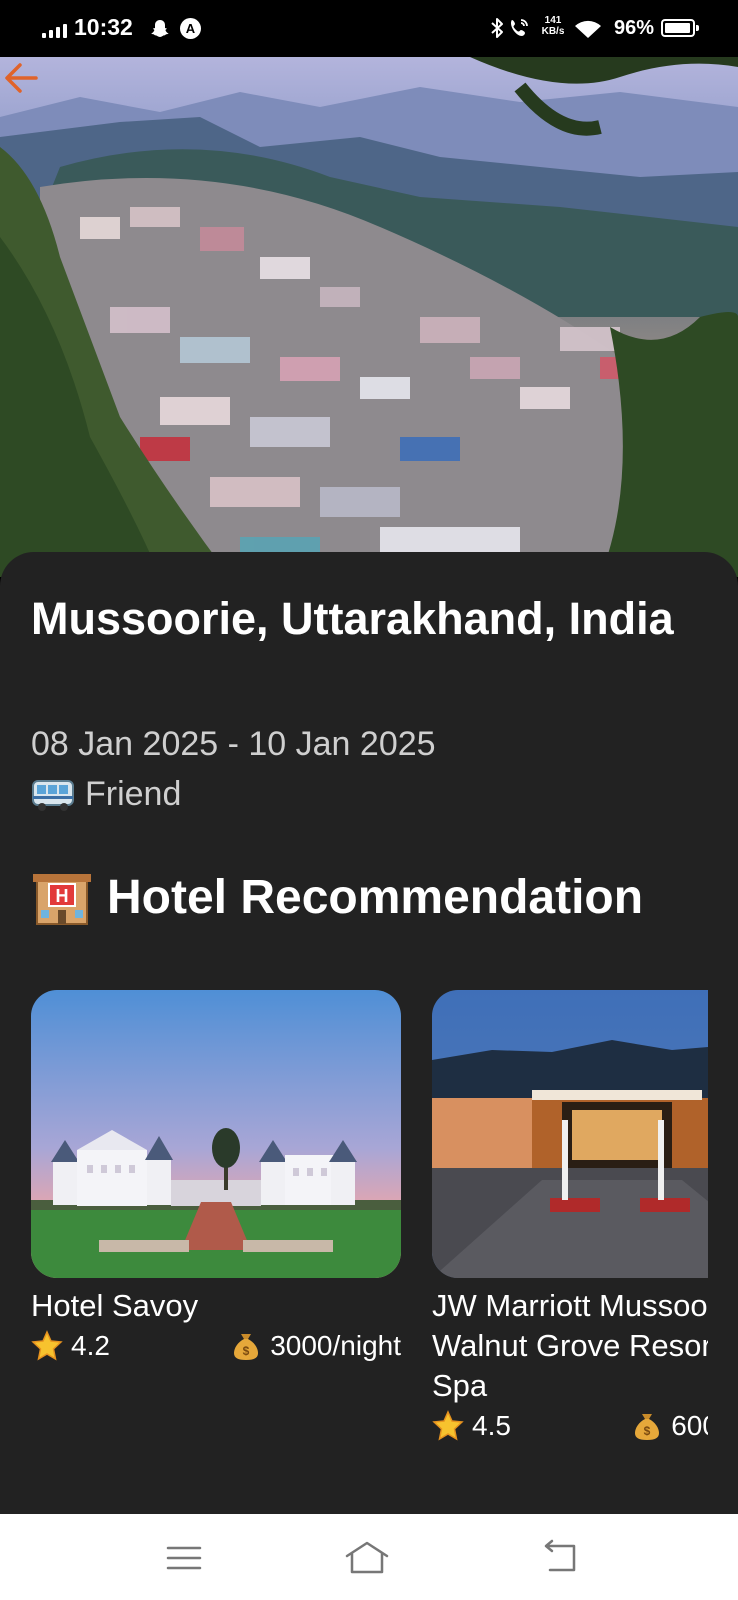 The height and width of the screenshot is (1600, 738). Describe the element at coordinates (103, 27) in the screenshot. I see `status-time: 10:32` at that location.